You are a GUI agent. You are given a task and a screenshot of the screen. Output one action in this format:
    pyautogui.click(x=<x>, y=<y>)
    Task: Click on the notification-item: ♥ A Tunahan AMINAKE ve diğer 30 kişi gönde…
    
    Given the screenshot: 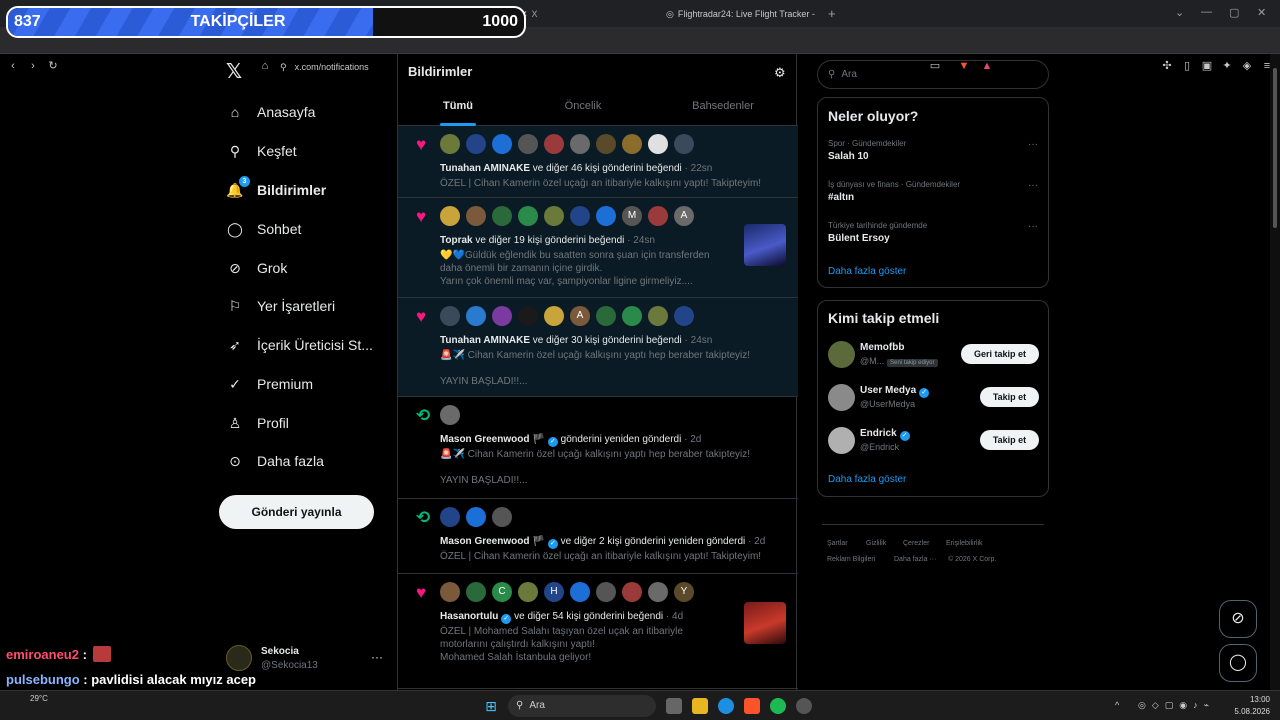 What is the action you would take?
    pyautogui.click(x=598, y=347)
    